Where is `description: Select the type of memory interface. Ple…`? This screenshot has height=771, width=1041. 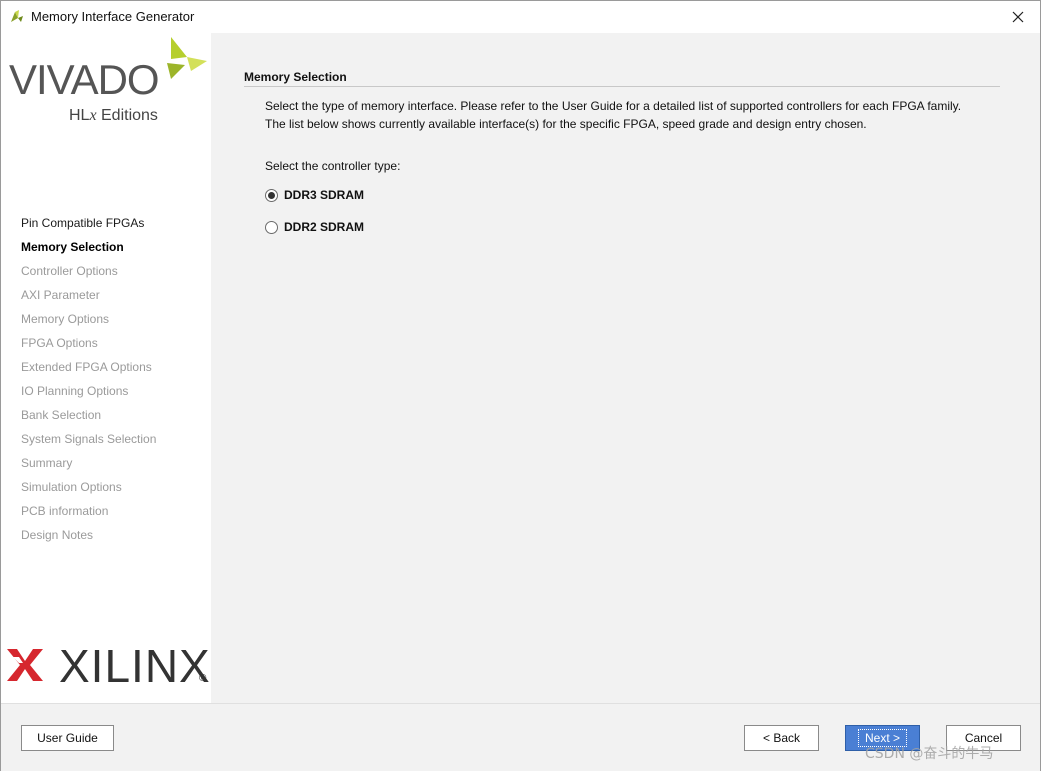 description: Select the type of memory interface. Ple… is located at coordinates (613, 115).